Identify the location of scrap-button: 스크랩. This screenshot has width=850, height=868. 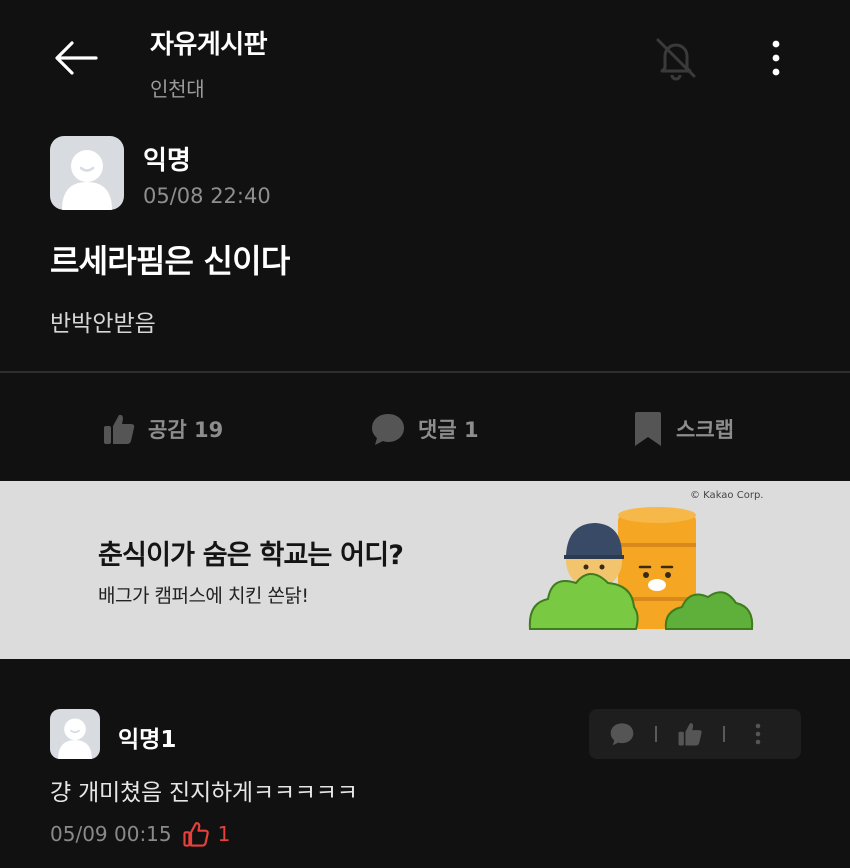
(683, 429).